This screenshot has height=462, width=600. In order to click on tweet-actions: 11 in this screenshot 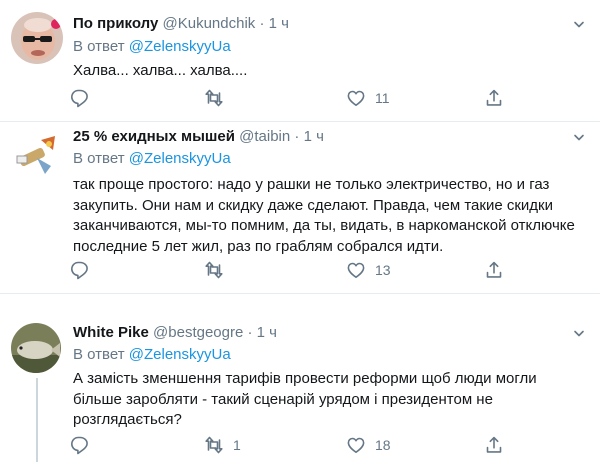, I will do `click(294, 98)`.